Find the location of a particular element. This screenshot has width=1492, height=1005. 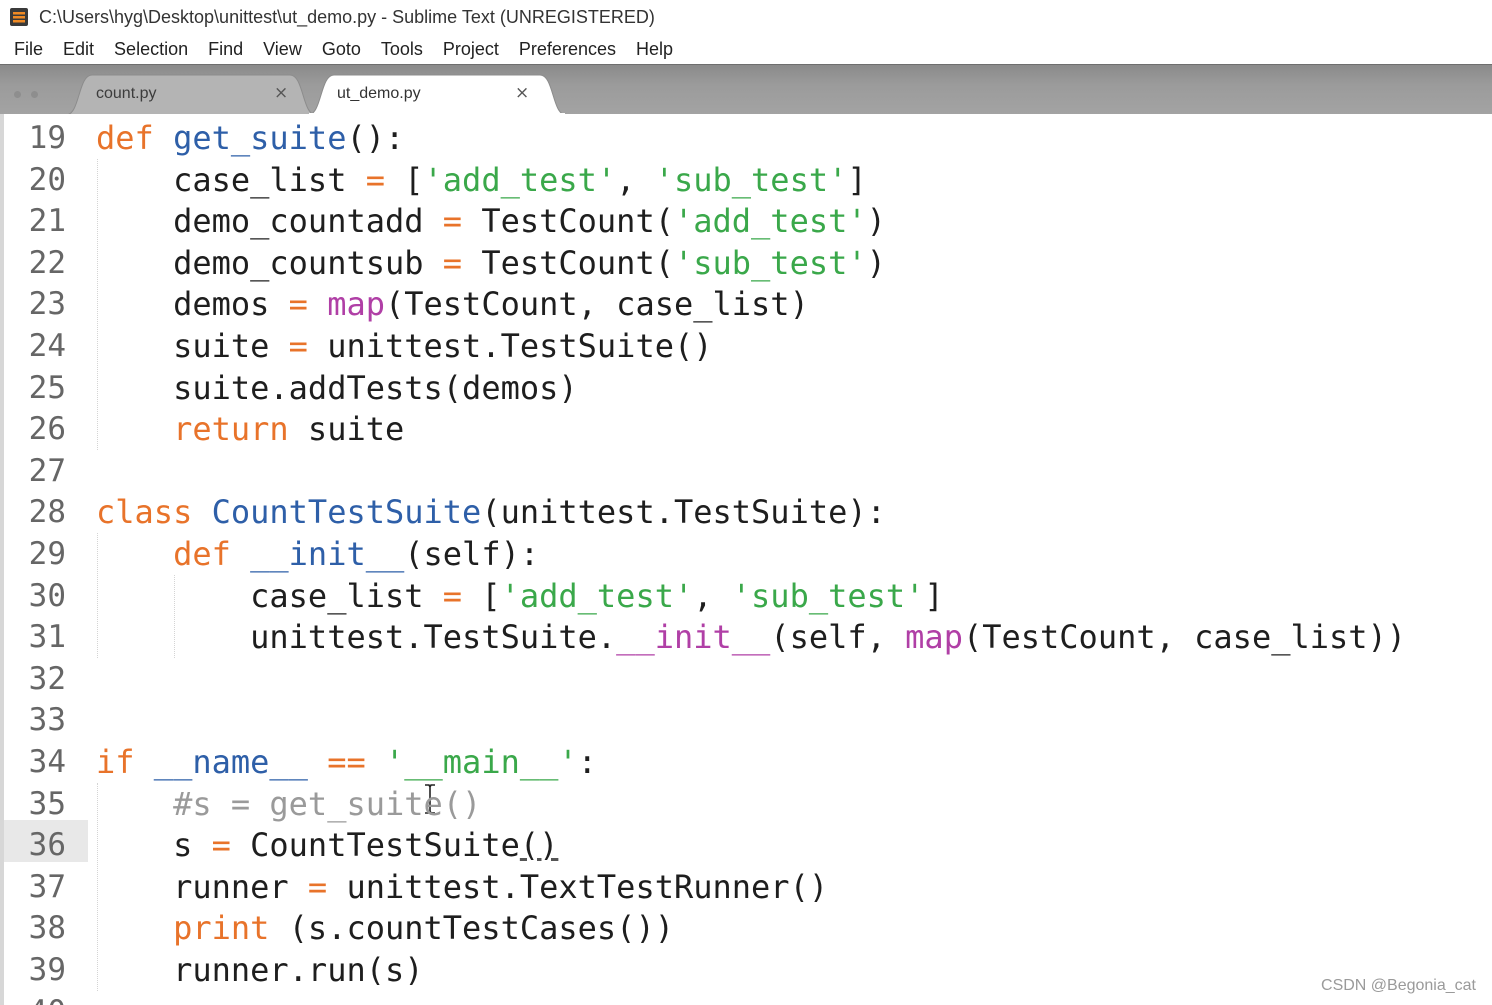

code-token: class is located at coordinates (144, 512).